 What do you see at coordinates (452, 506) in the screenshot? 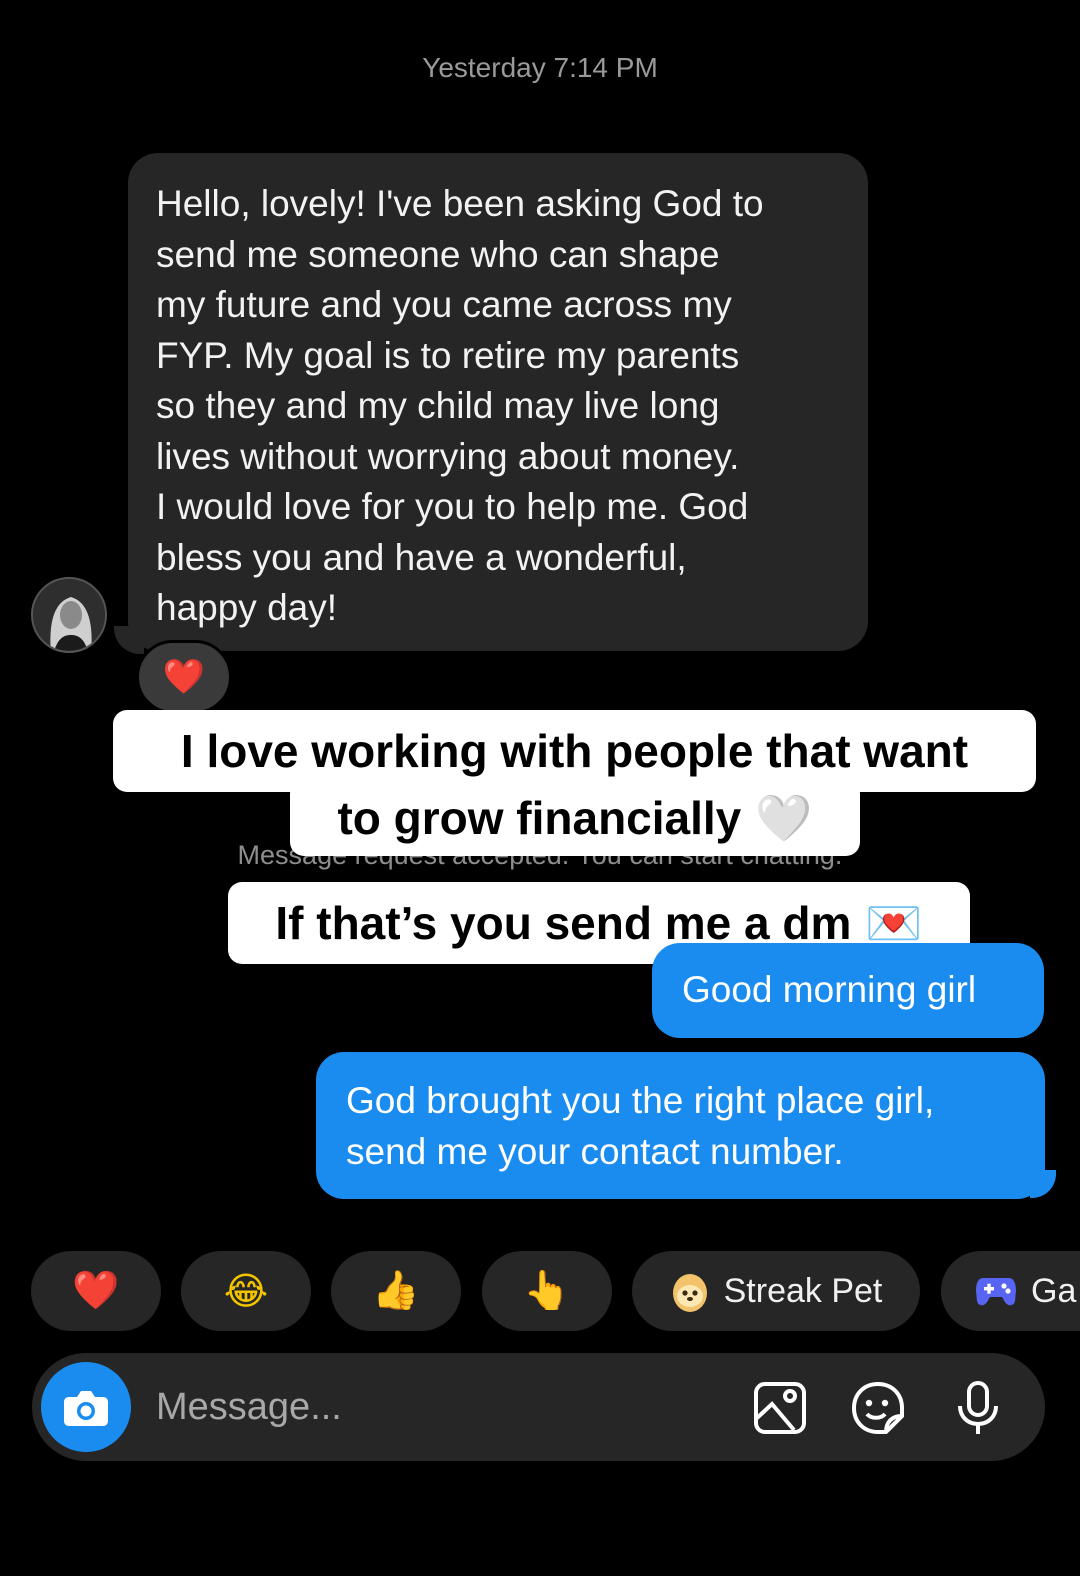
I see `message-line: I would love for you to help me. God` at bounding box center [452, 506].